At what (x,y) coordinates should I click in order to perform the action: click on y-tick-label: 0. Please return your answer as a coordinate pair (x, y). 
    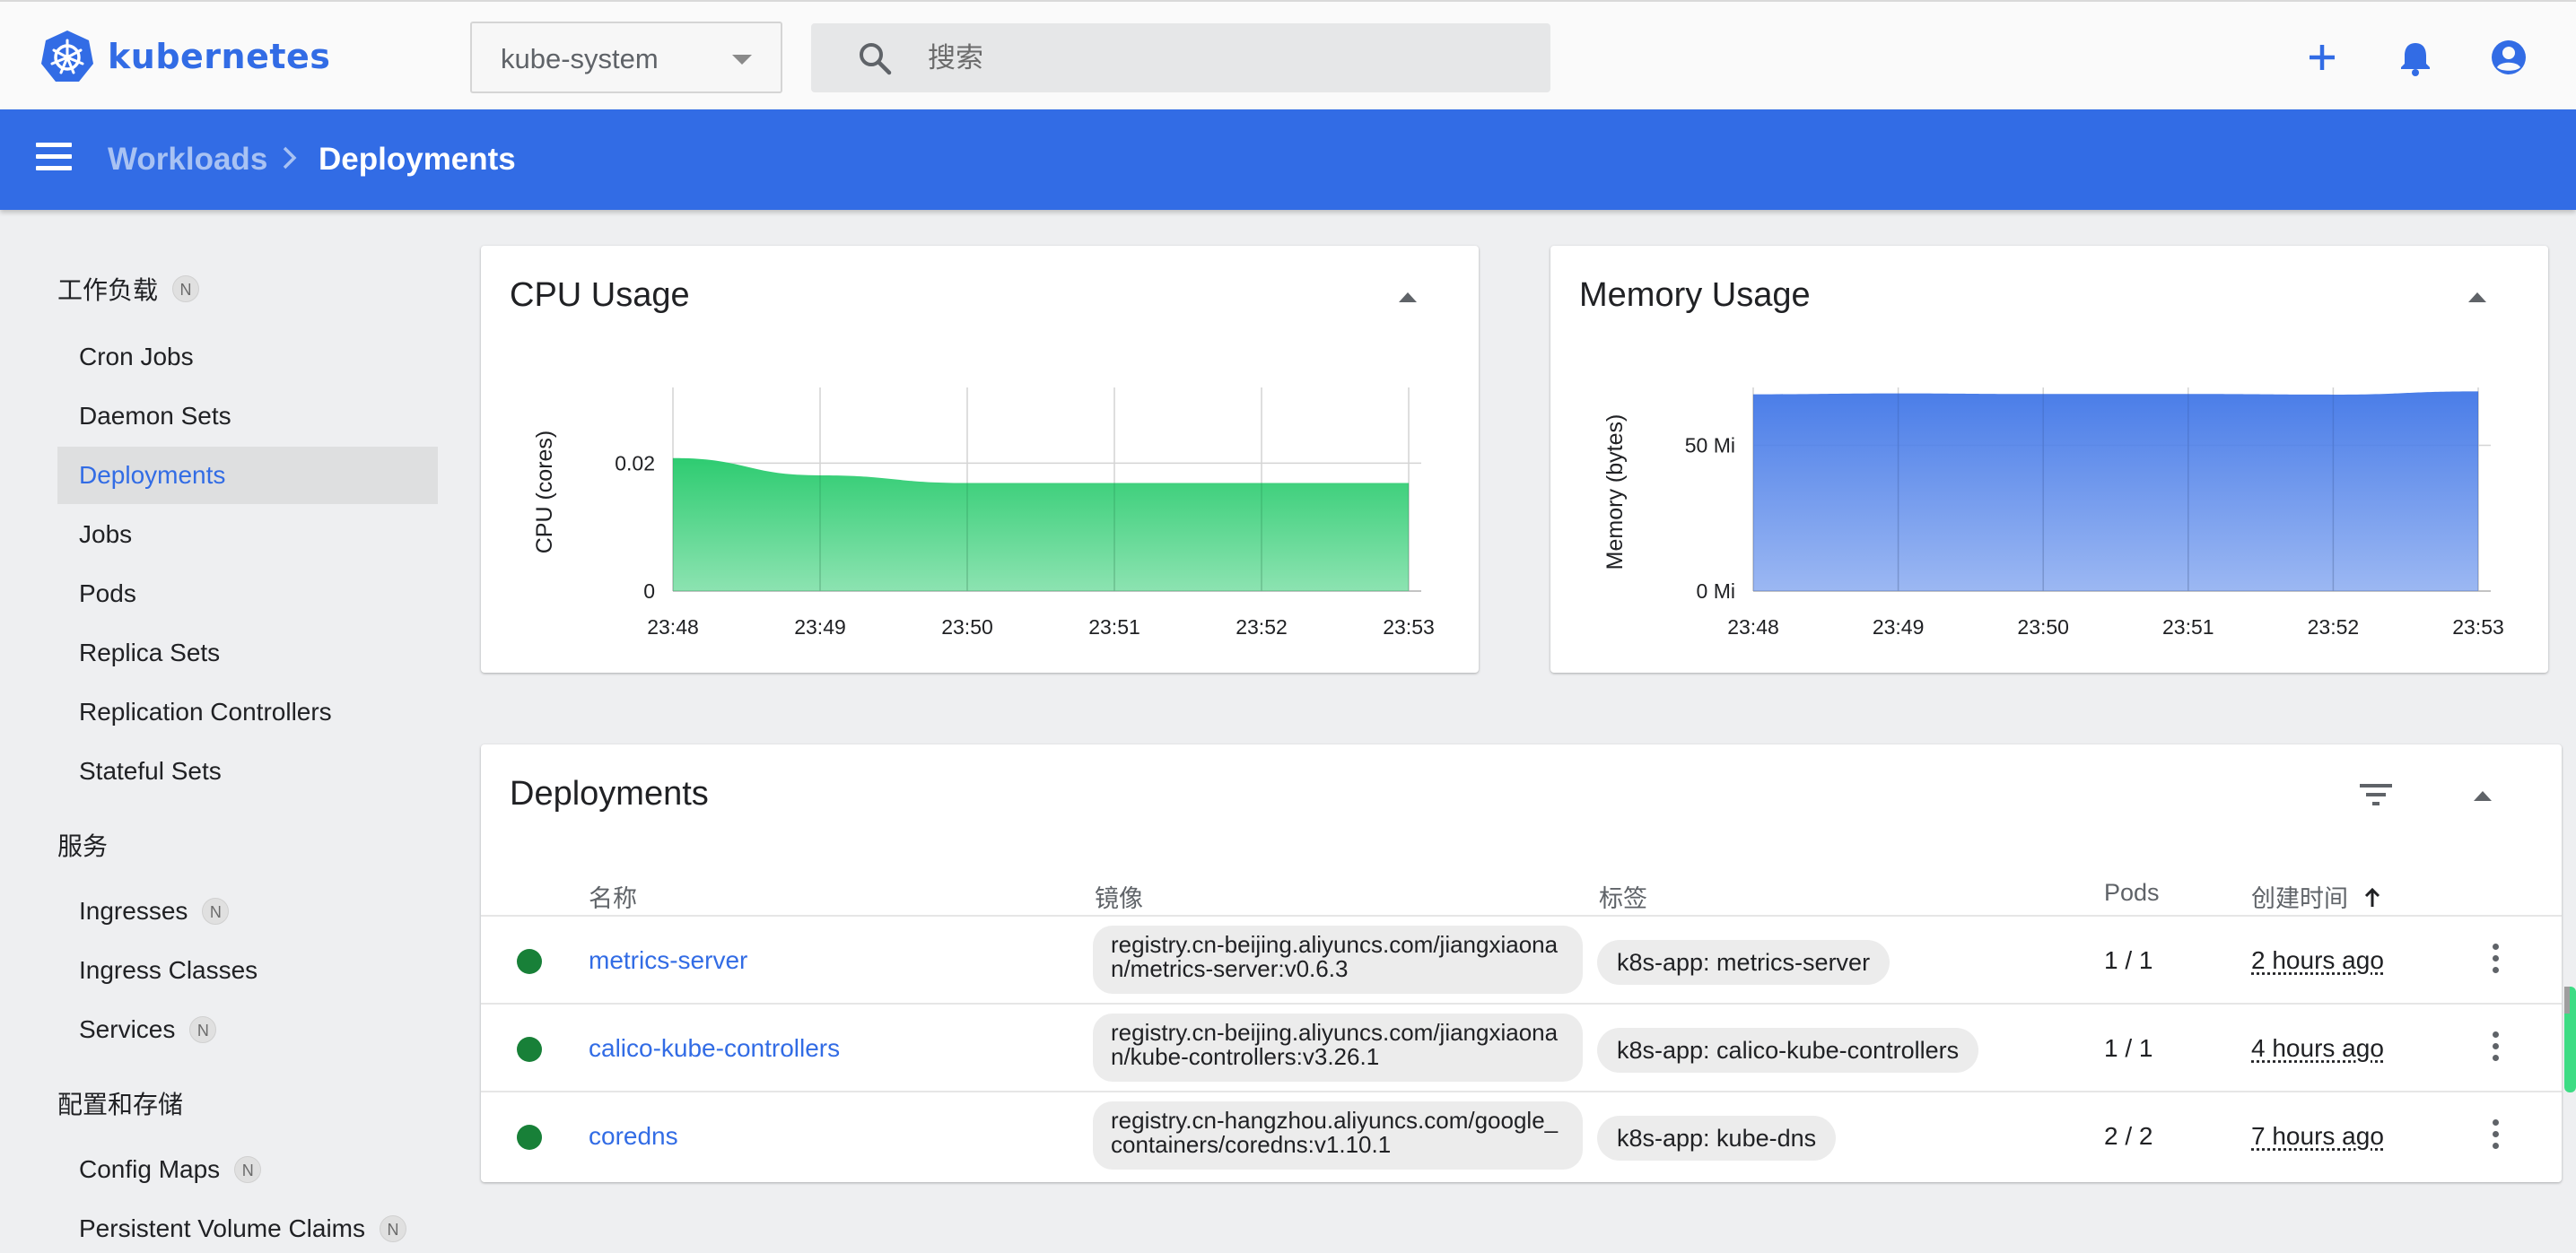
    Looking at the image, I should click on (649, 591).